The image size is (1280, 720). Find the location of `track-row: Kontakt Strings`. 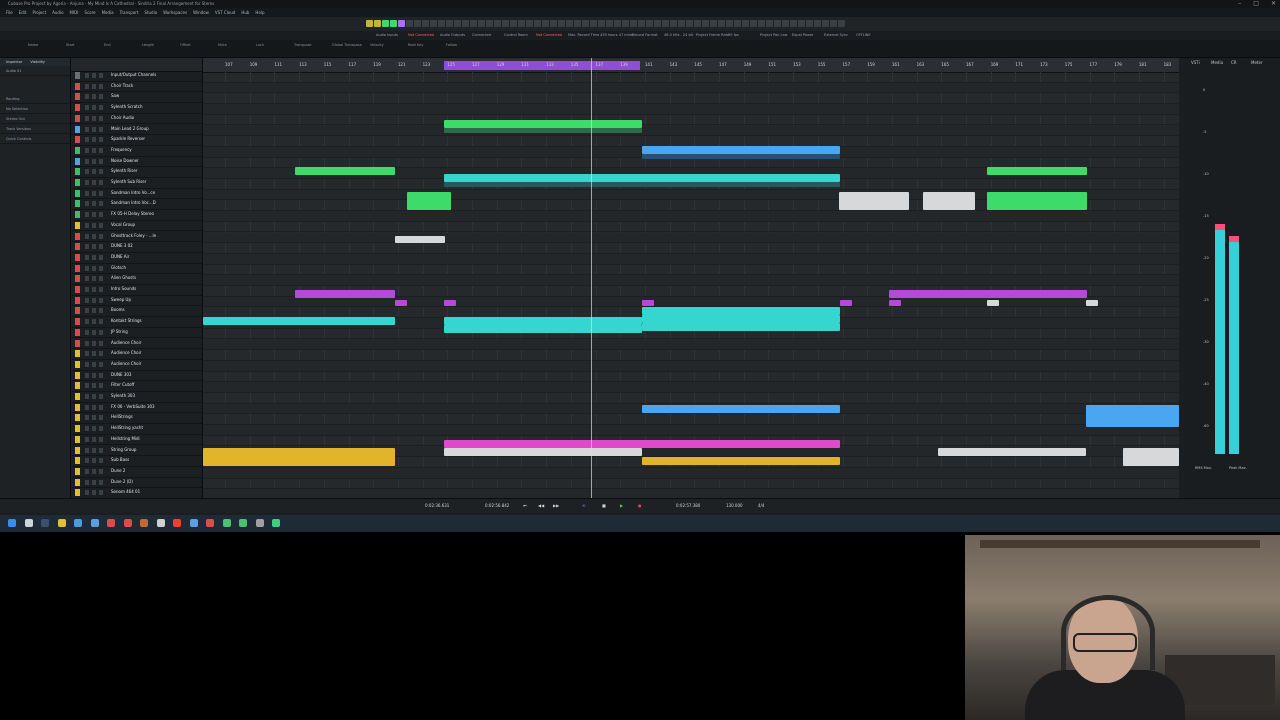

track-row: Kontakt Strings is located at coordinates (136, 322).